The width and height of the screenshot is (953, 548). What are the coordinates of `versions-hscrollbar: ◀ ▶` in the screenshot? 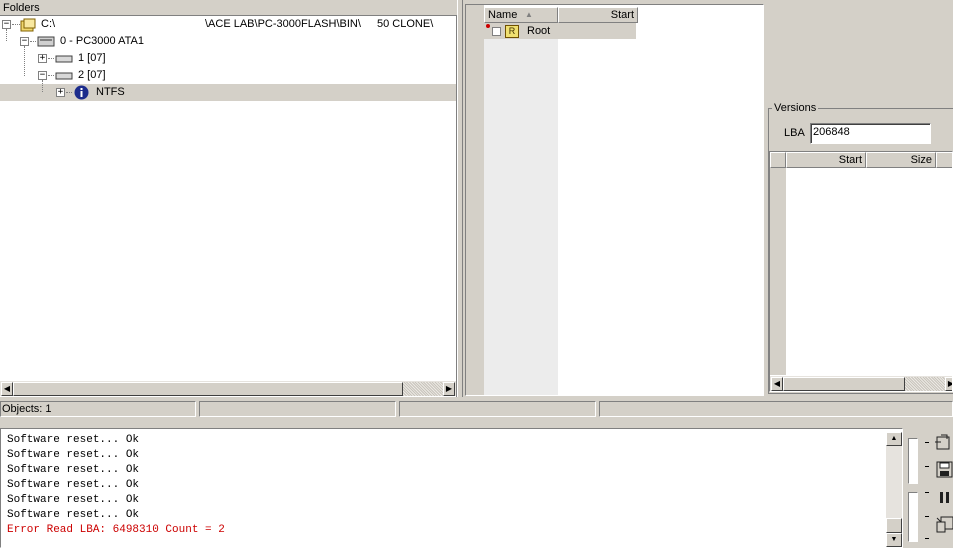 It's located at (861, 383).